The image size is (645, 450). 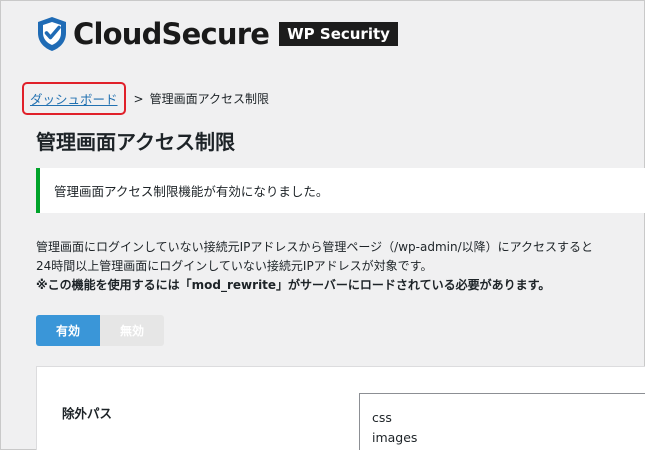 I want to click on breadcrumb-current: 管理画面アクセス制限, so click(x=209, y=99).